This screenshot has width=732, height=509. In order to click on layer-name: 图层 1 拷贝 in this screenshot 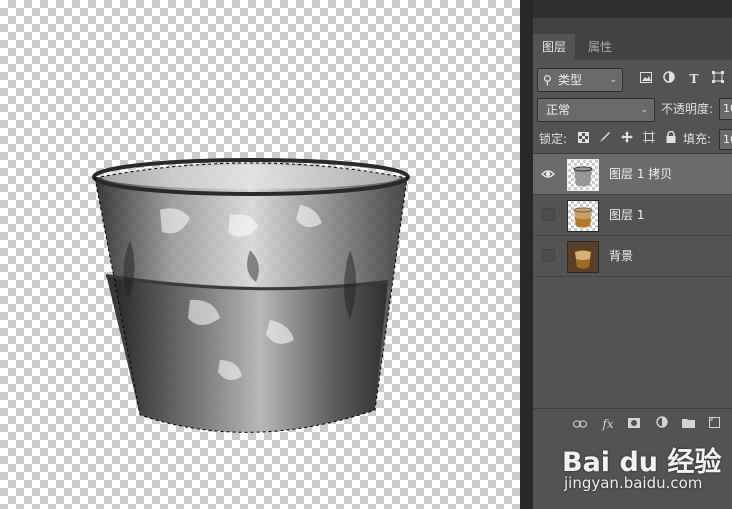, I will do `click(640, 174)`.